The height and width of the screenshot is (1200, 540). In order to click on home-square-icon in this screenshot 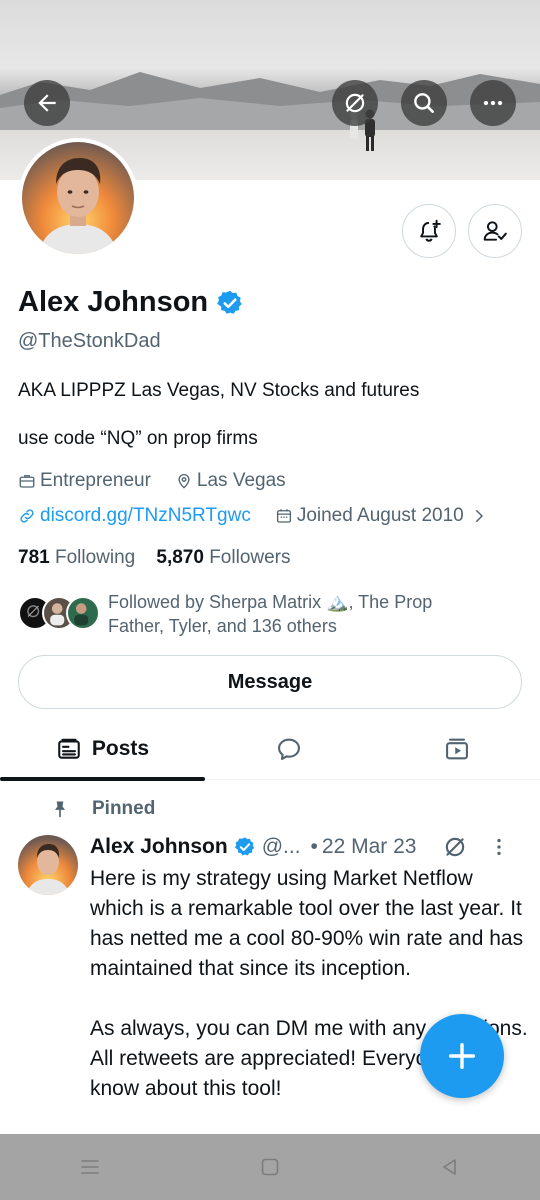, I will do `click(270, 1167)`.